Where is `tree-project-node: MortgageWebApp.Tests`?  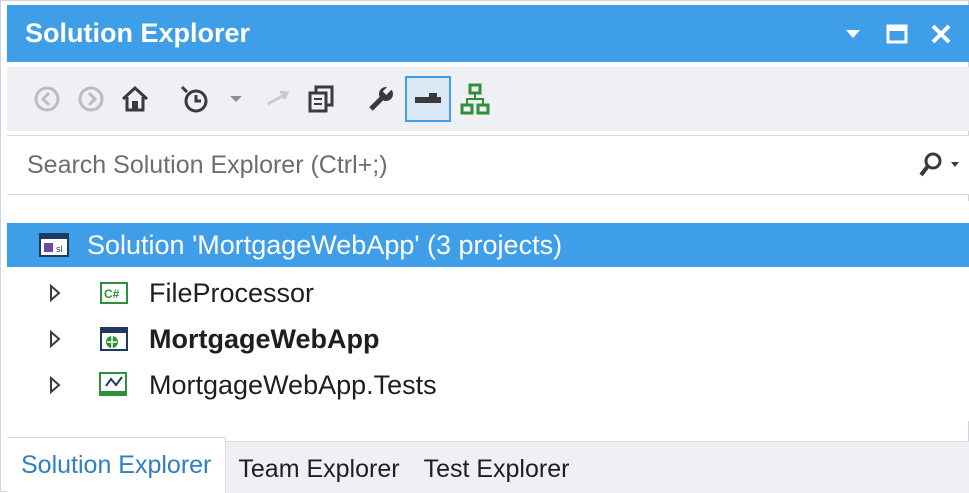 tree-project-node: MortgageWebApp.Tests is located at coordinates (222, 385).